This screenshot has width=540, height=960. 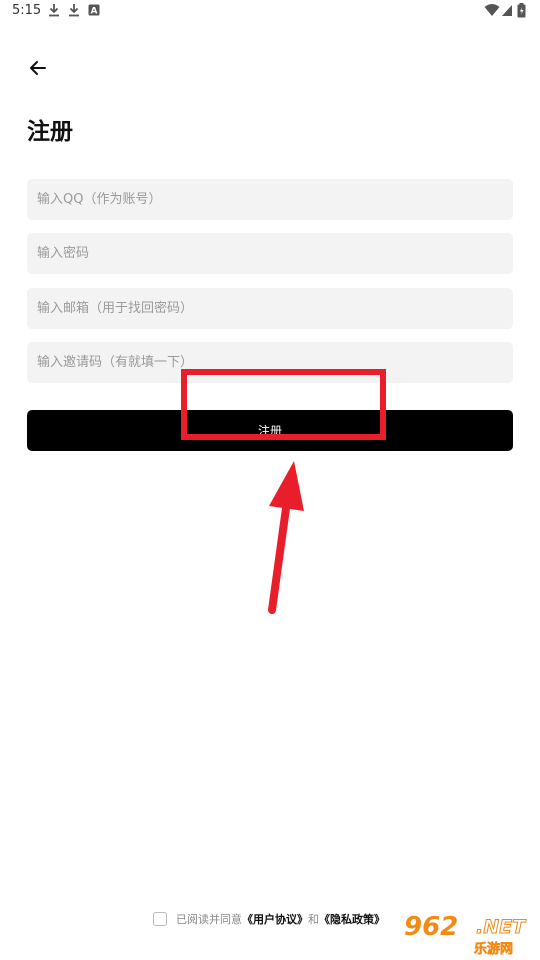 I want to click on watermark-suffix: .NET, so click(x=500, y=927).